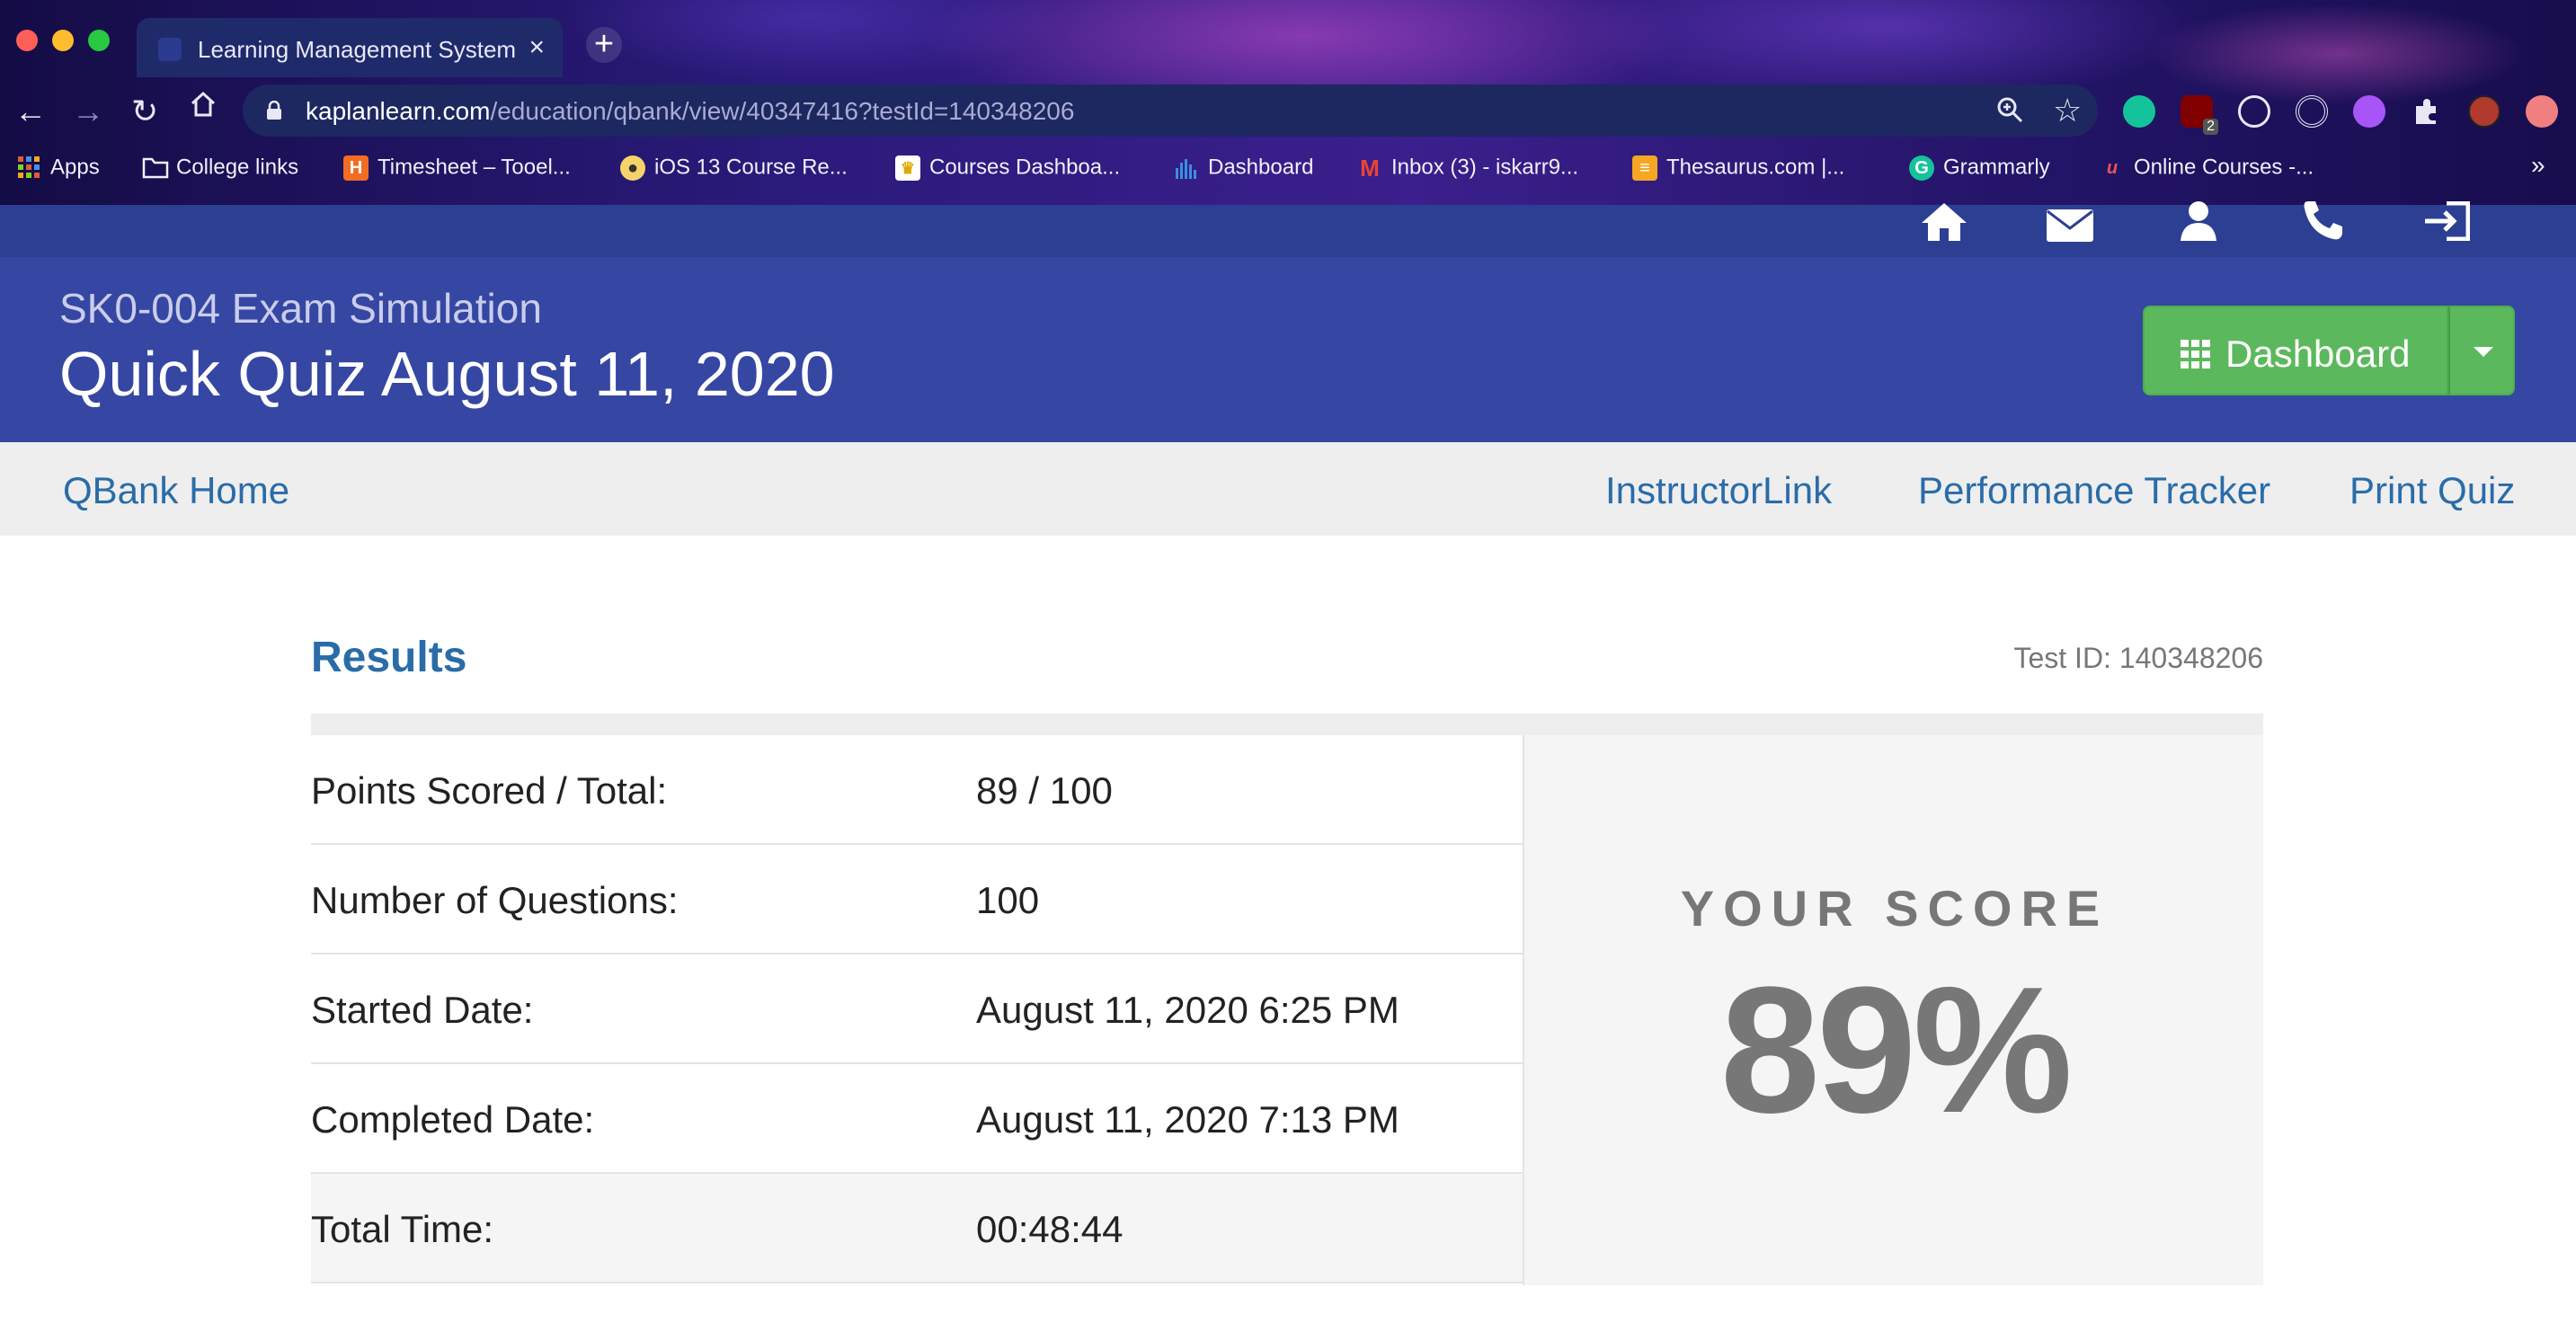  Describe the element at coordinates (1370, 168) in the screenshot. I see `gmail-icon: M` at that location.